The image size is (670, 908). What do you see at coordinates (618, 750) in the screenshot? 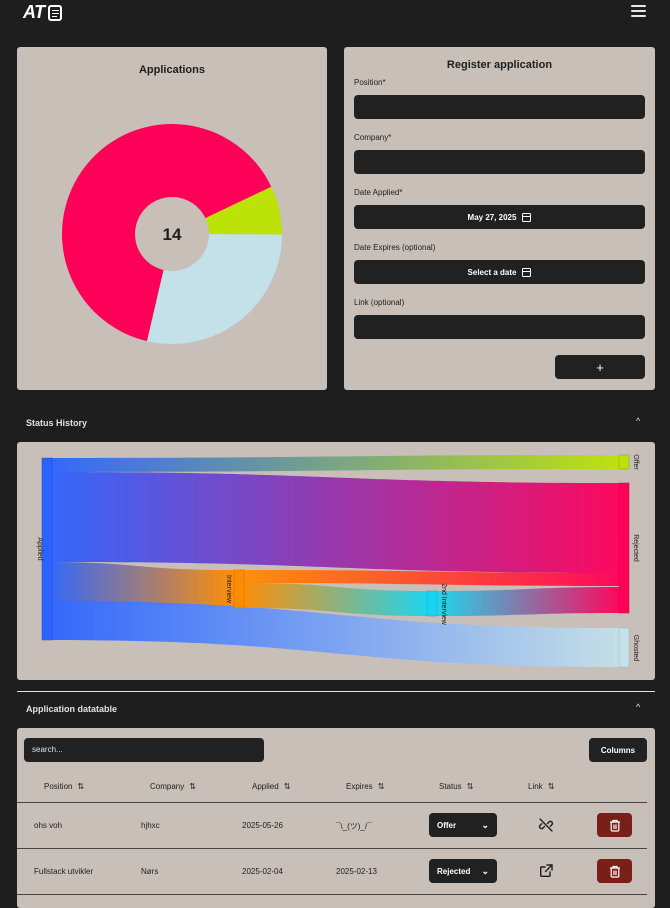
I see `columns-button: Columns` at bounding box center [618, 750].